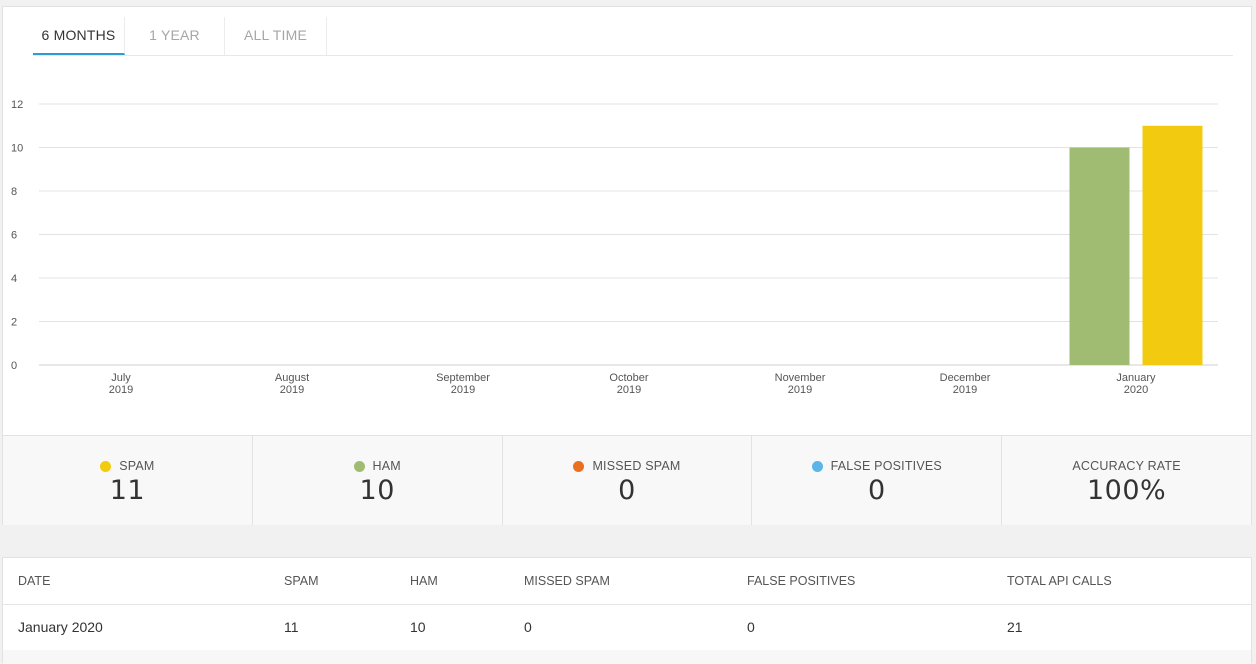 The height and width of the screenshot is (664, 1256). What do you see at coordinates (292, 378) in the screenshot?
I see `x-tick-label: August` at bounding box center [292, 378].